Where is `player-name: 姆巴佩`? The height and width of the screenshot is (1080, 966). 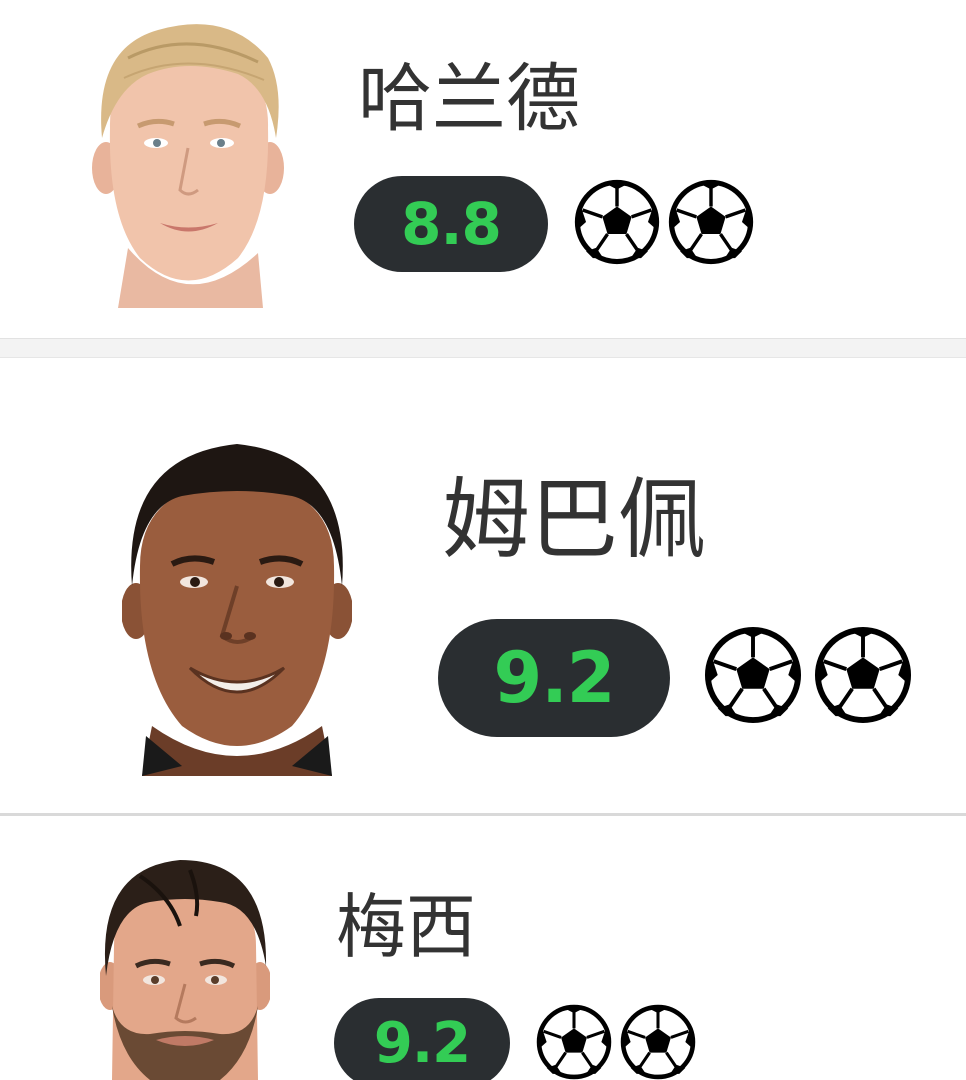
player-name: 姆巴佩 is located at coordinates (574, 519).